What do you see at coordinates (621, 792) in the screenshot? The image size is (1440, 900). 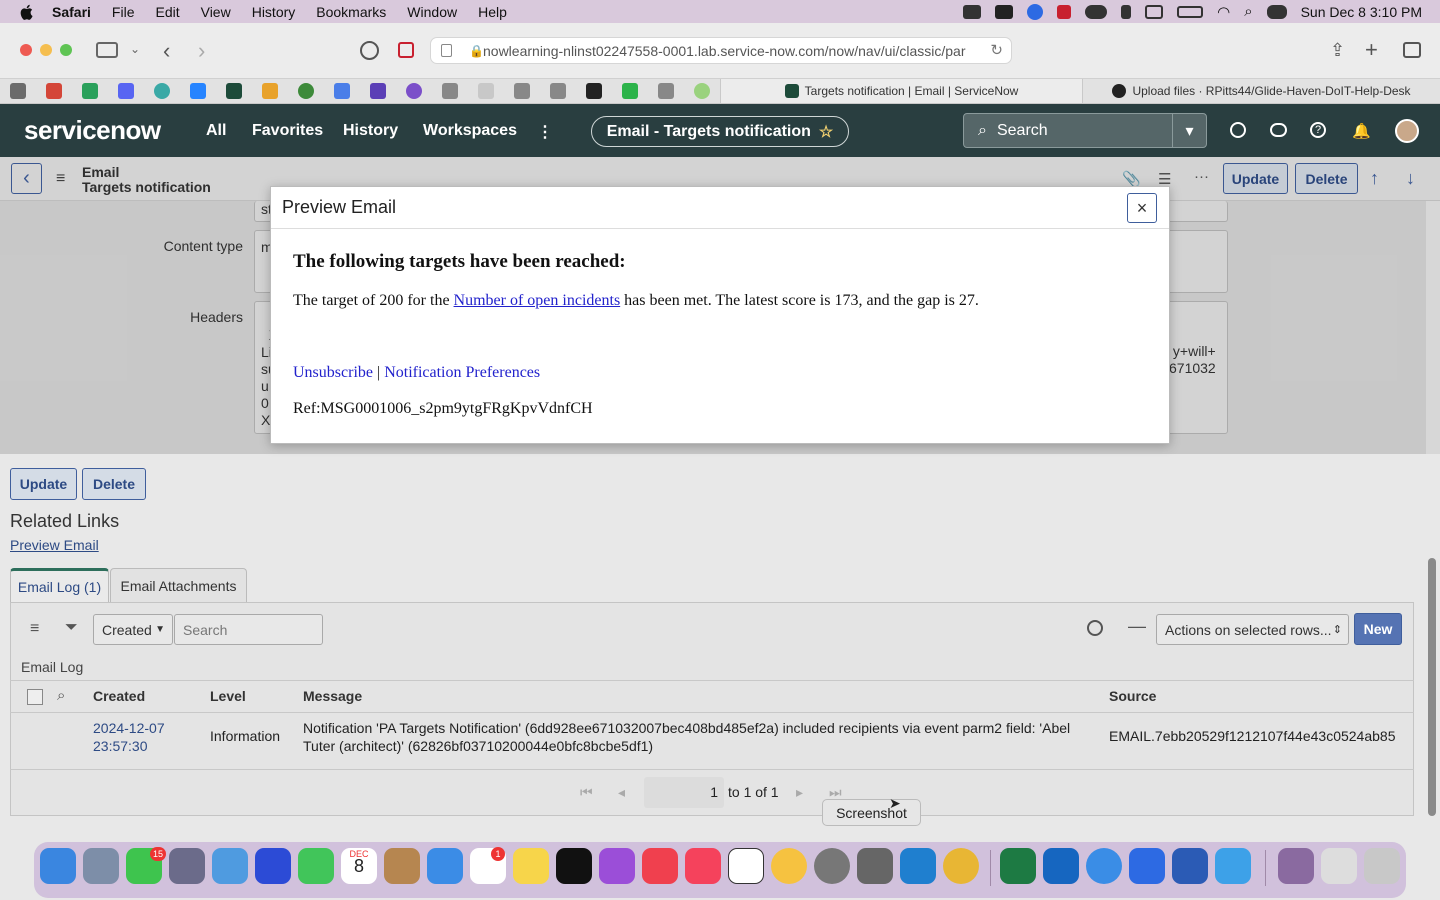 I see `prev-page-icon: ◂` at bounding box center [621, 792].